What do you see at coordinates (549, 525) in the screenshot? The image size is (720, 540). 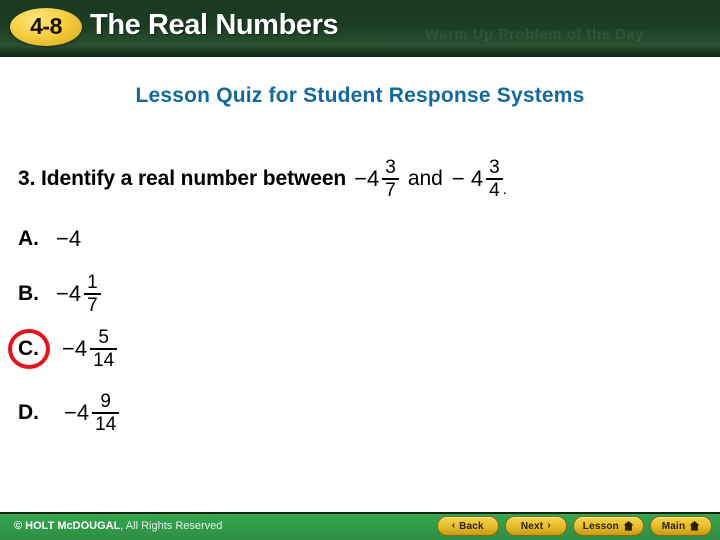 I see `chevron-right-icon: ›` at bounding box center [549, 525].